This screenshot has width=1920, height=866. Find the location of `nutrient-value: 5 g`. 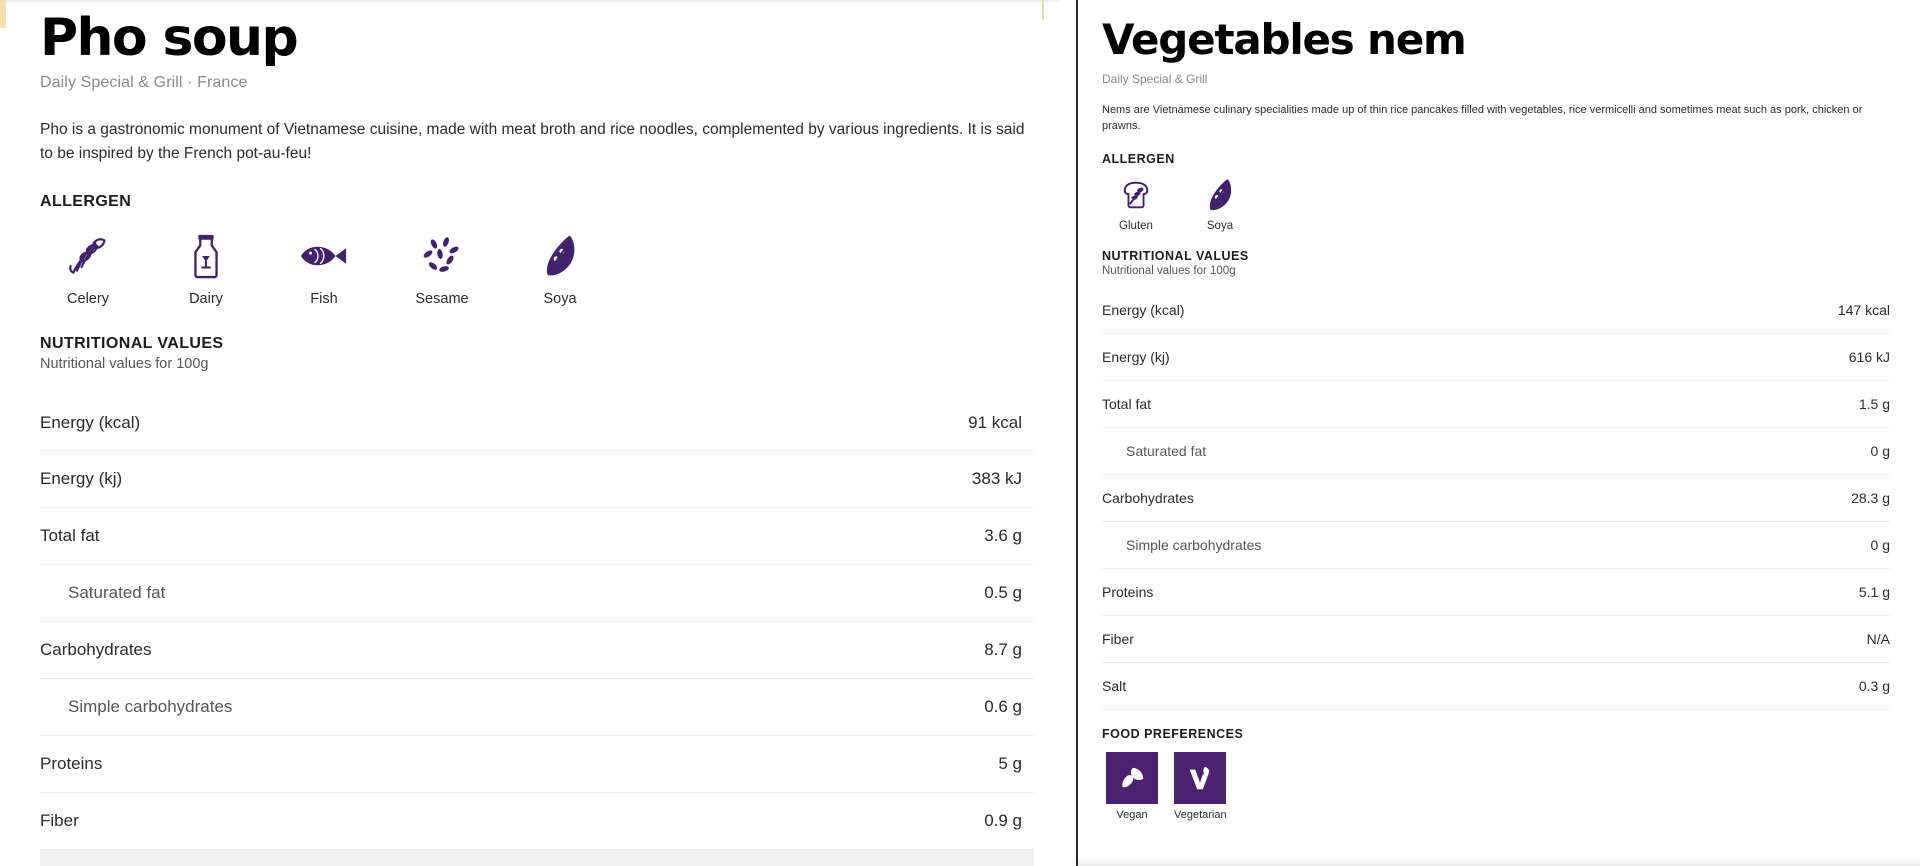

nutrient-value: 5 g is located at coordinates (1010, 764).